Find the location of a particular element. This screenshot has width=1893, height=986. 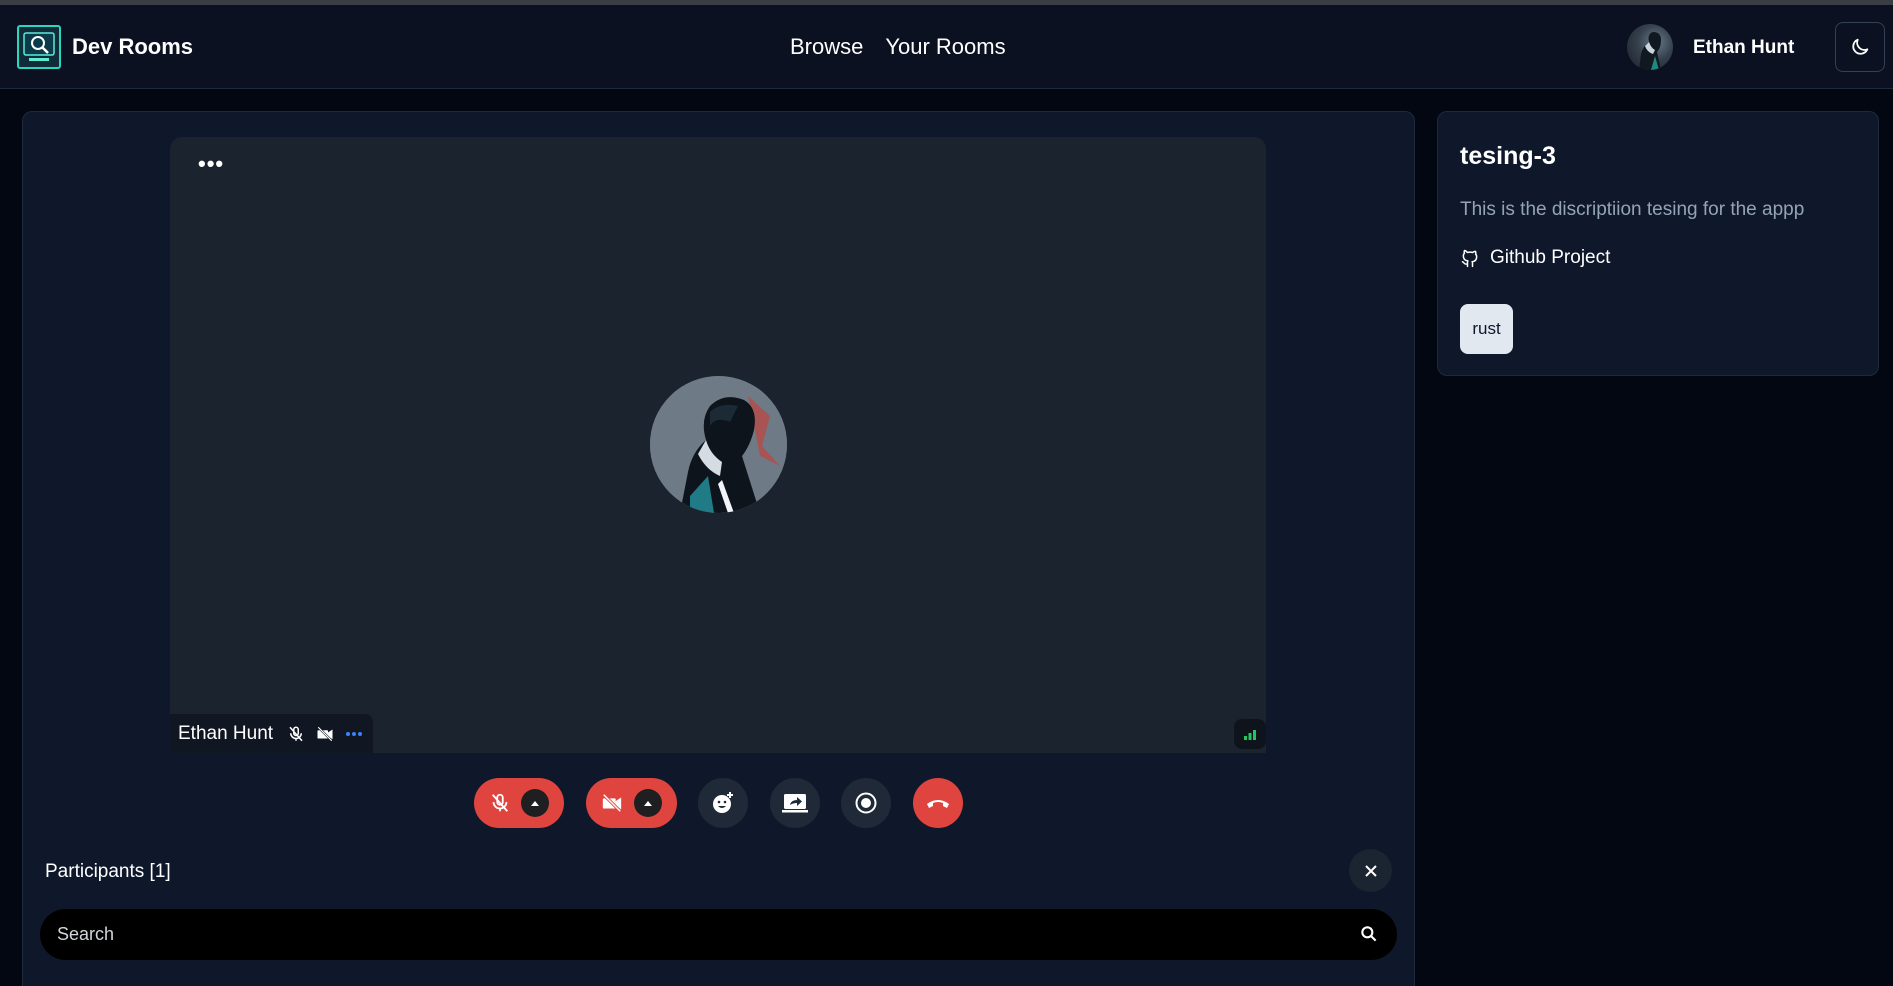

signal-strength-badge is located at coordinates (1250, 734).